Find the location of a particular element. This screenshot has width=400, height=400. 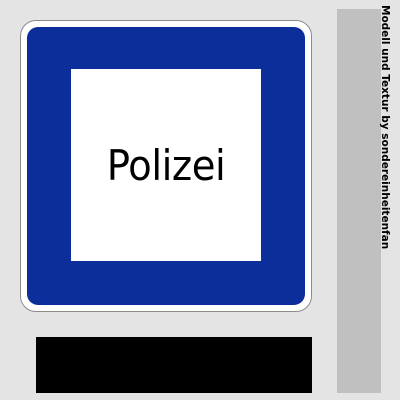

credit-text: Modell und Textur by sondereinheitenfan is located at coordinates (385, 127).